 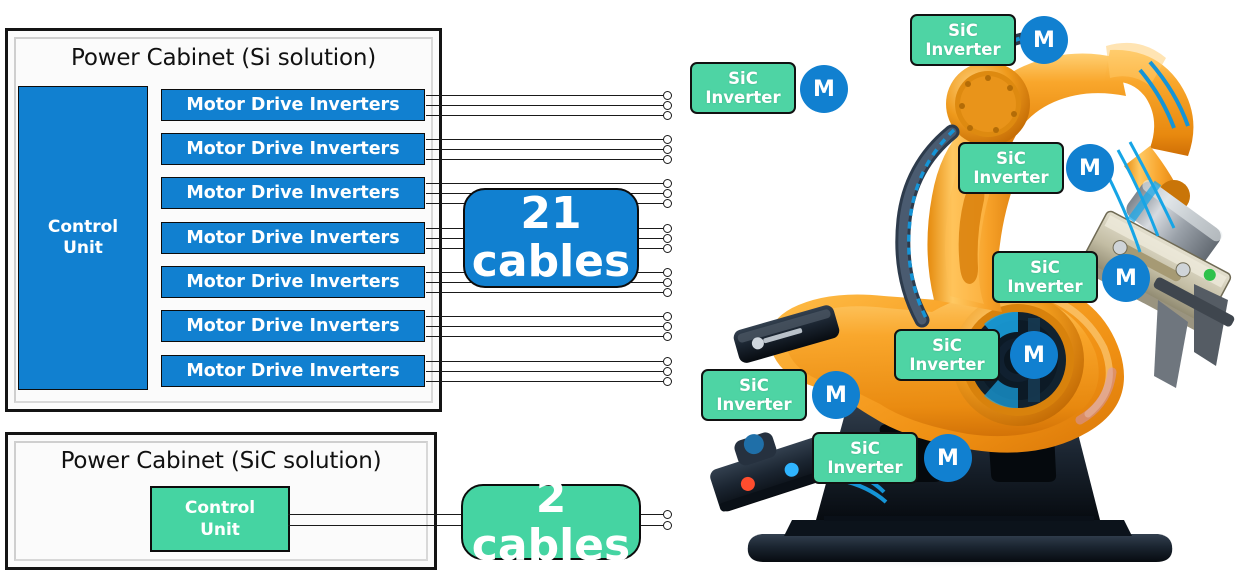 I want to click on cable-count-si-unit: cables, so click(x=551, y=261).